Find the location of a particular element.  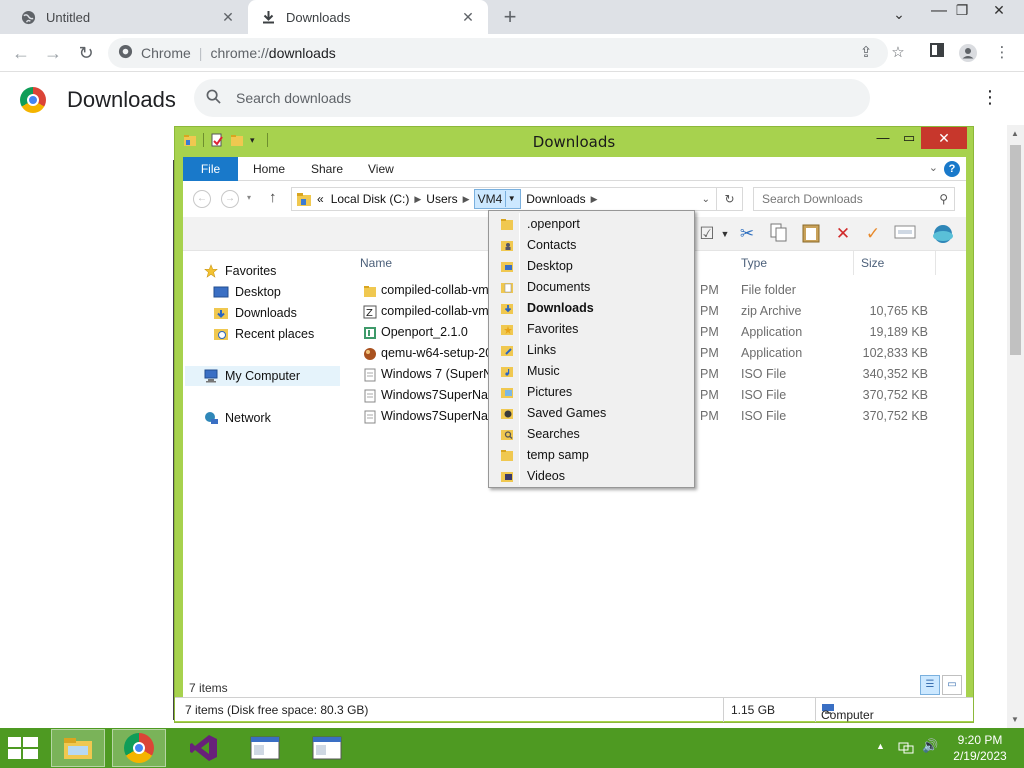

column-header-type: Type is located at coordinates (754, 263).